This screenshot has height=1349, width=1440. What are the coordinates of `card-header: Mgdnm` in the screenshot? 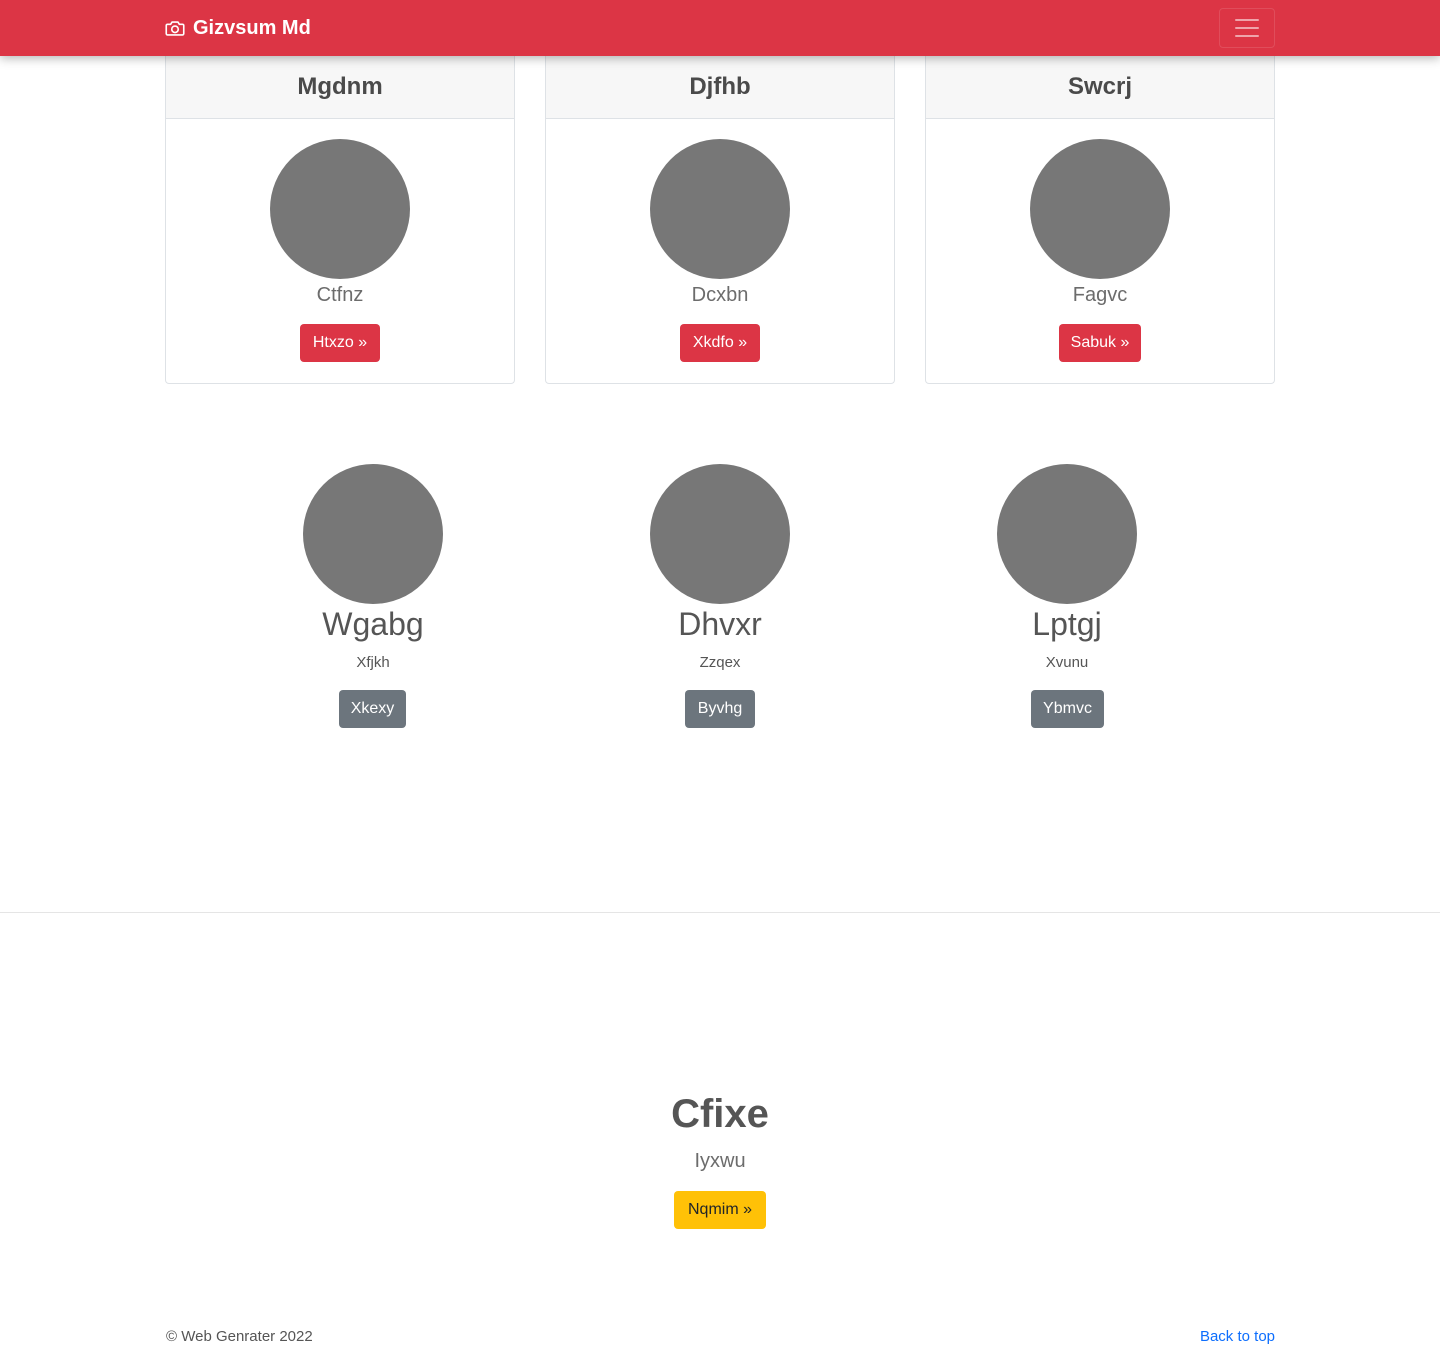 It's located at (340, 87).